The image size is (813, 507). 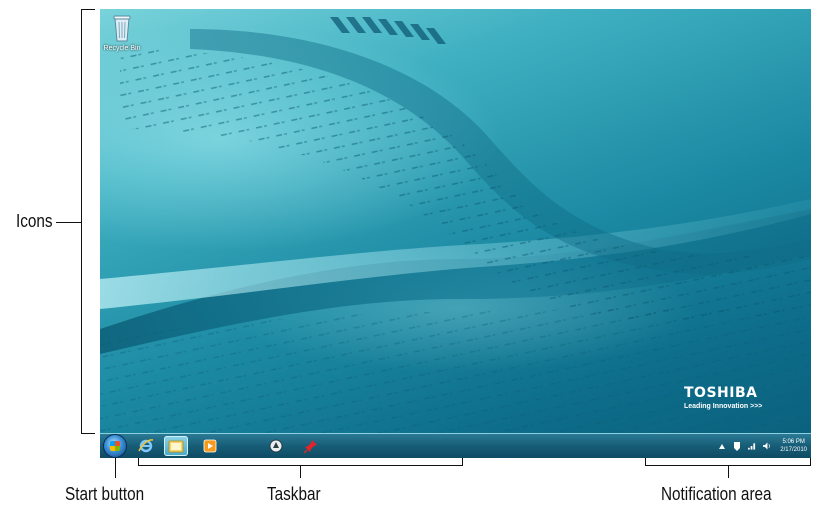 What do you see at coordinates (752, 446) in the screenshot?
I see `network-icon` at bounding box center [752, 446].